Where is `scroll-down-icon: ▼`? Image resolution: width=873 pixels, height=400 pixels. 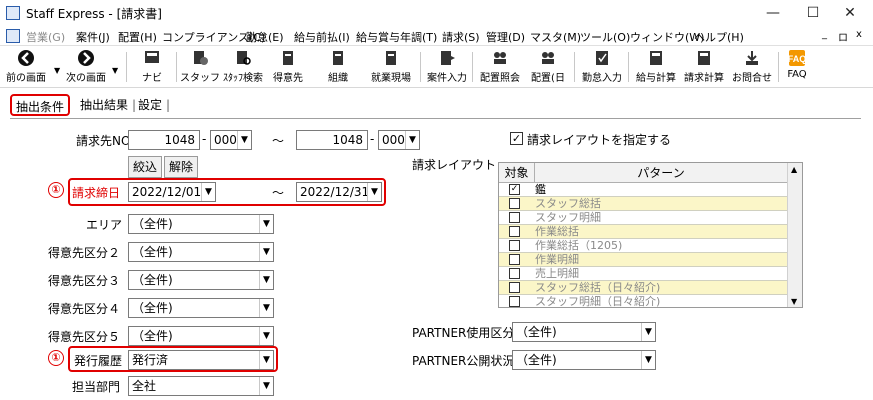 scroll-down-icon: ▼ is located at coordinates (794, 301).